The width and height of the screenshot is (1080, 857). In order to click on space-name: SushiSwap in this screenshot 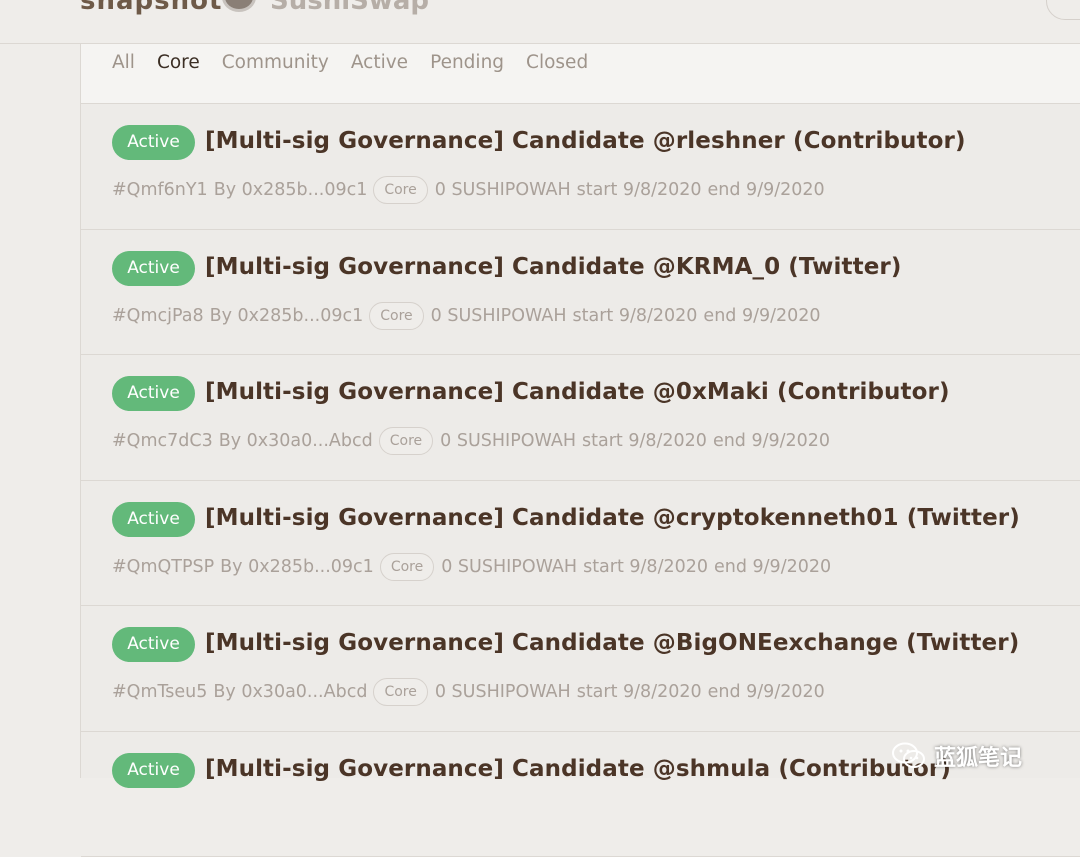, I will do `click(349, 8)`.